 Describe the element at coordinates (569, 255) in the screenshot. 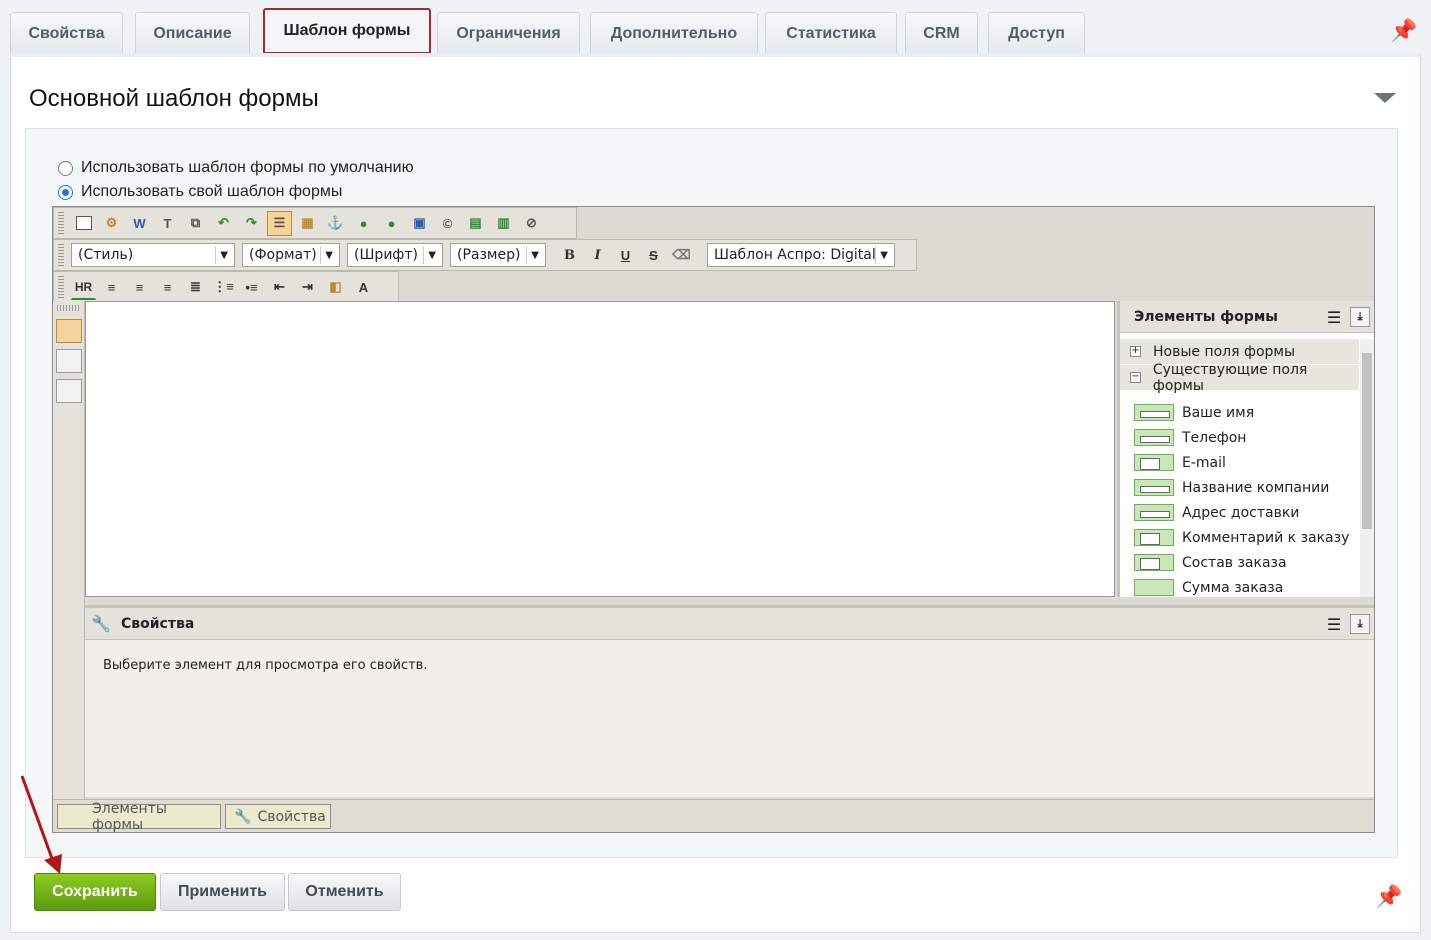

I see `bold-icon: B` at that location.